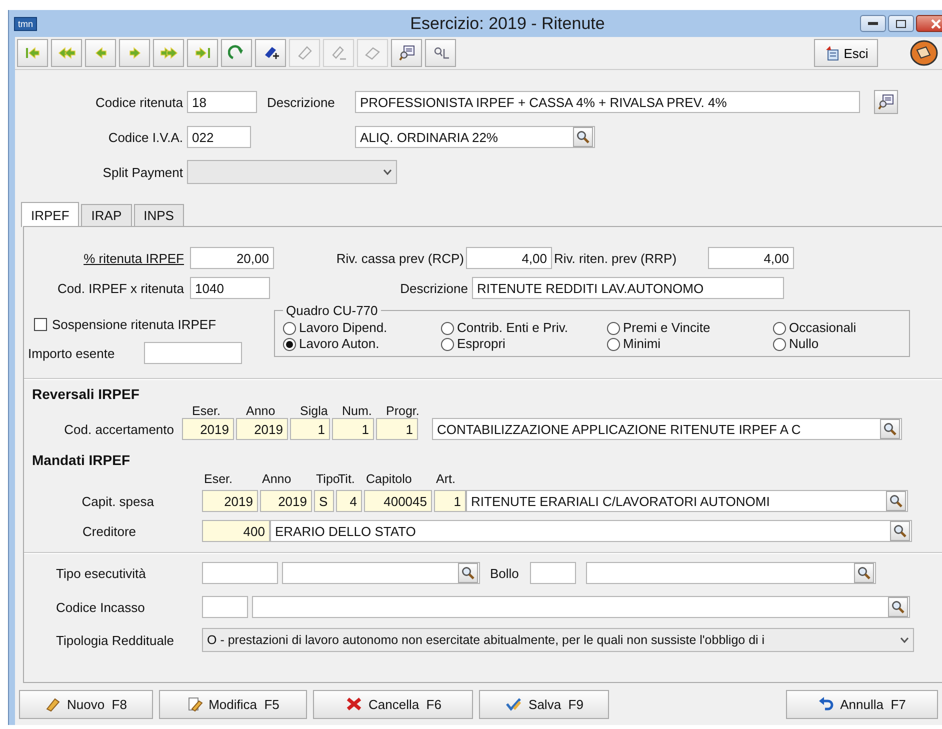 The image size is (942, 729). Describe the element at coordinates (357, 411) in the screenshot. I see `column-header: Num.` at that location.